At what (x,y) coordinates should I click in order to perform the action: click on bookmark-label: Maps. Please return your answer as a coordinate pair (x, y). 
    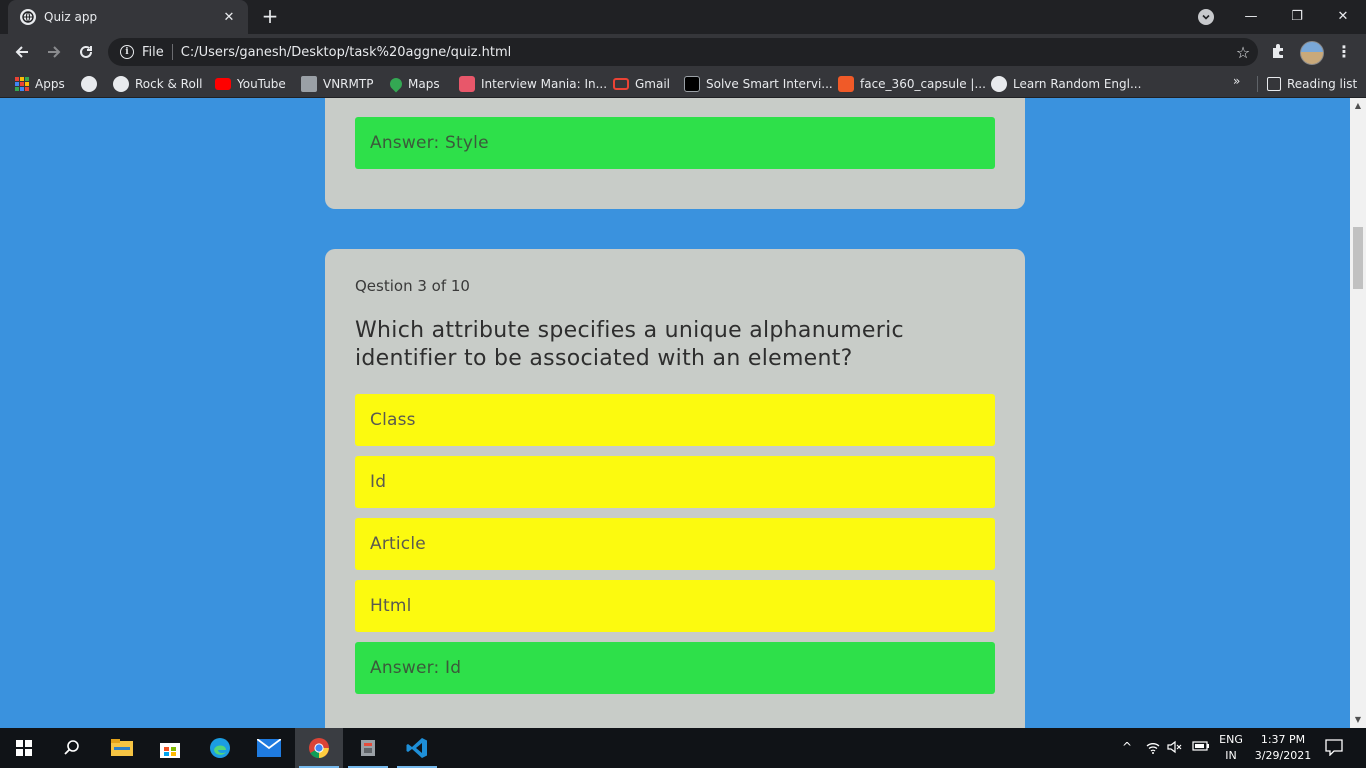
    Looking at the image, I should click on (424, 84).